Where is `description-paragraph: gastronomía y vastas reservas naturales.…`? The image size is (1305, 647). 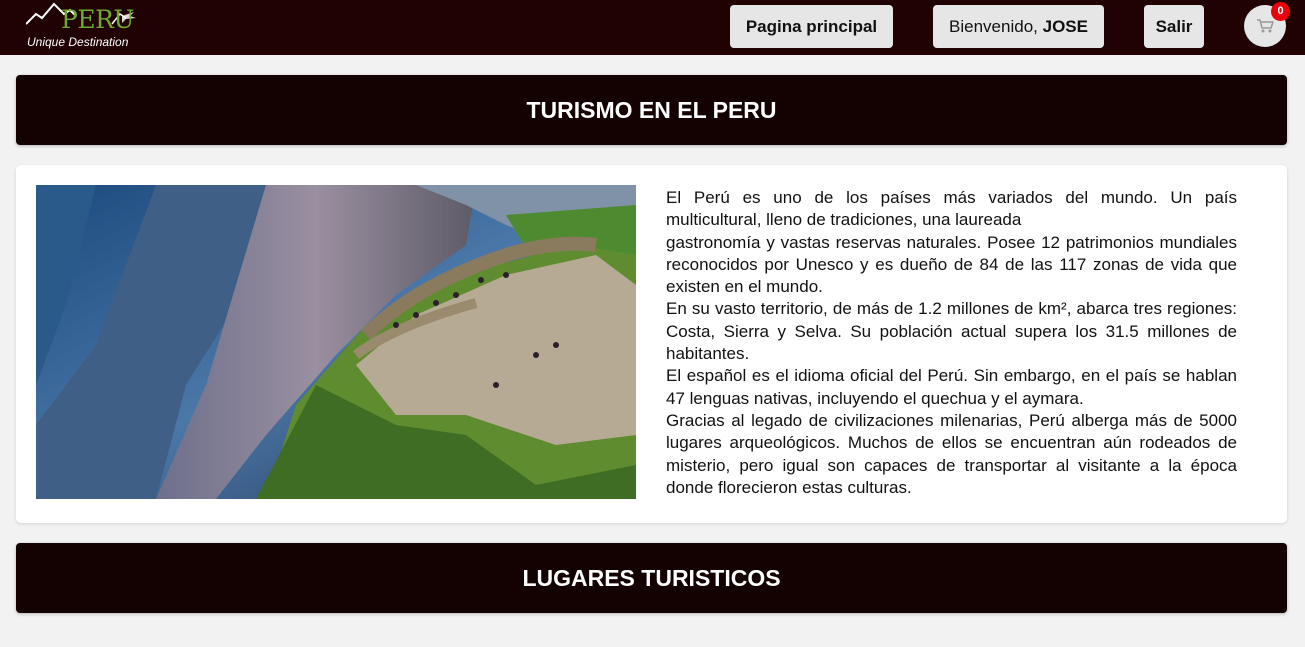
description-paragraph: gastronomía y vastas reservas naturales.… is located at coordinates (951, 264).